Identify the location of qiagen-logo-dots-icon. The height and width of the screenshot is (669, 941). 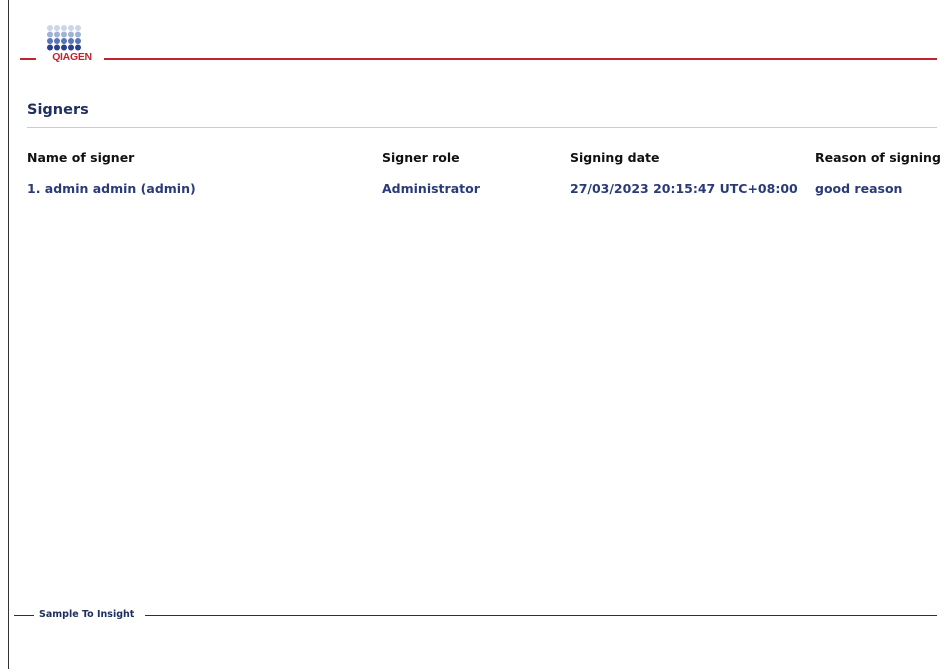
(64, 38).